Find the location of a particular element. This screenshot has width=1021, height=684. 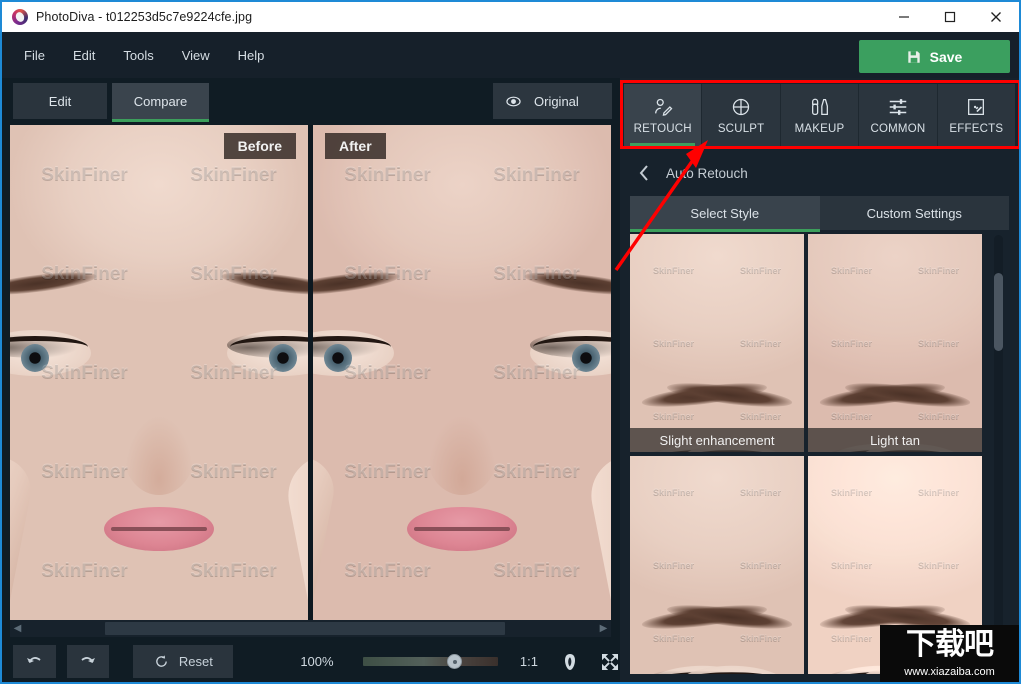

redo-icon is located at coordinates (88, 659).